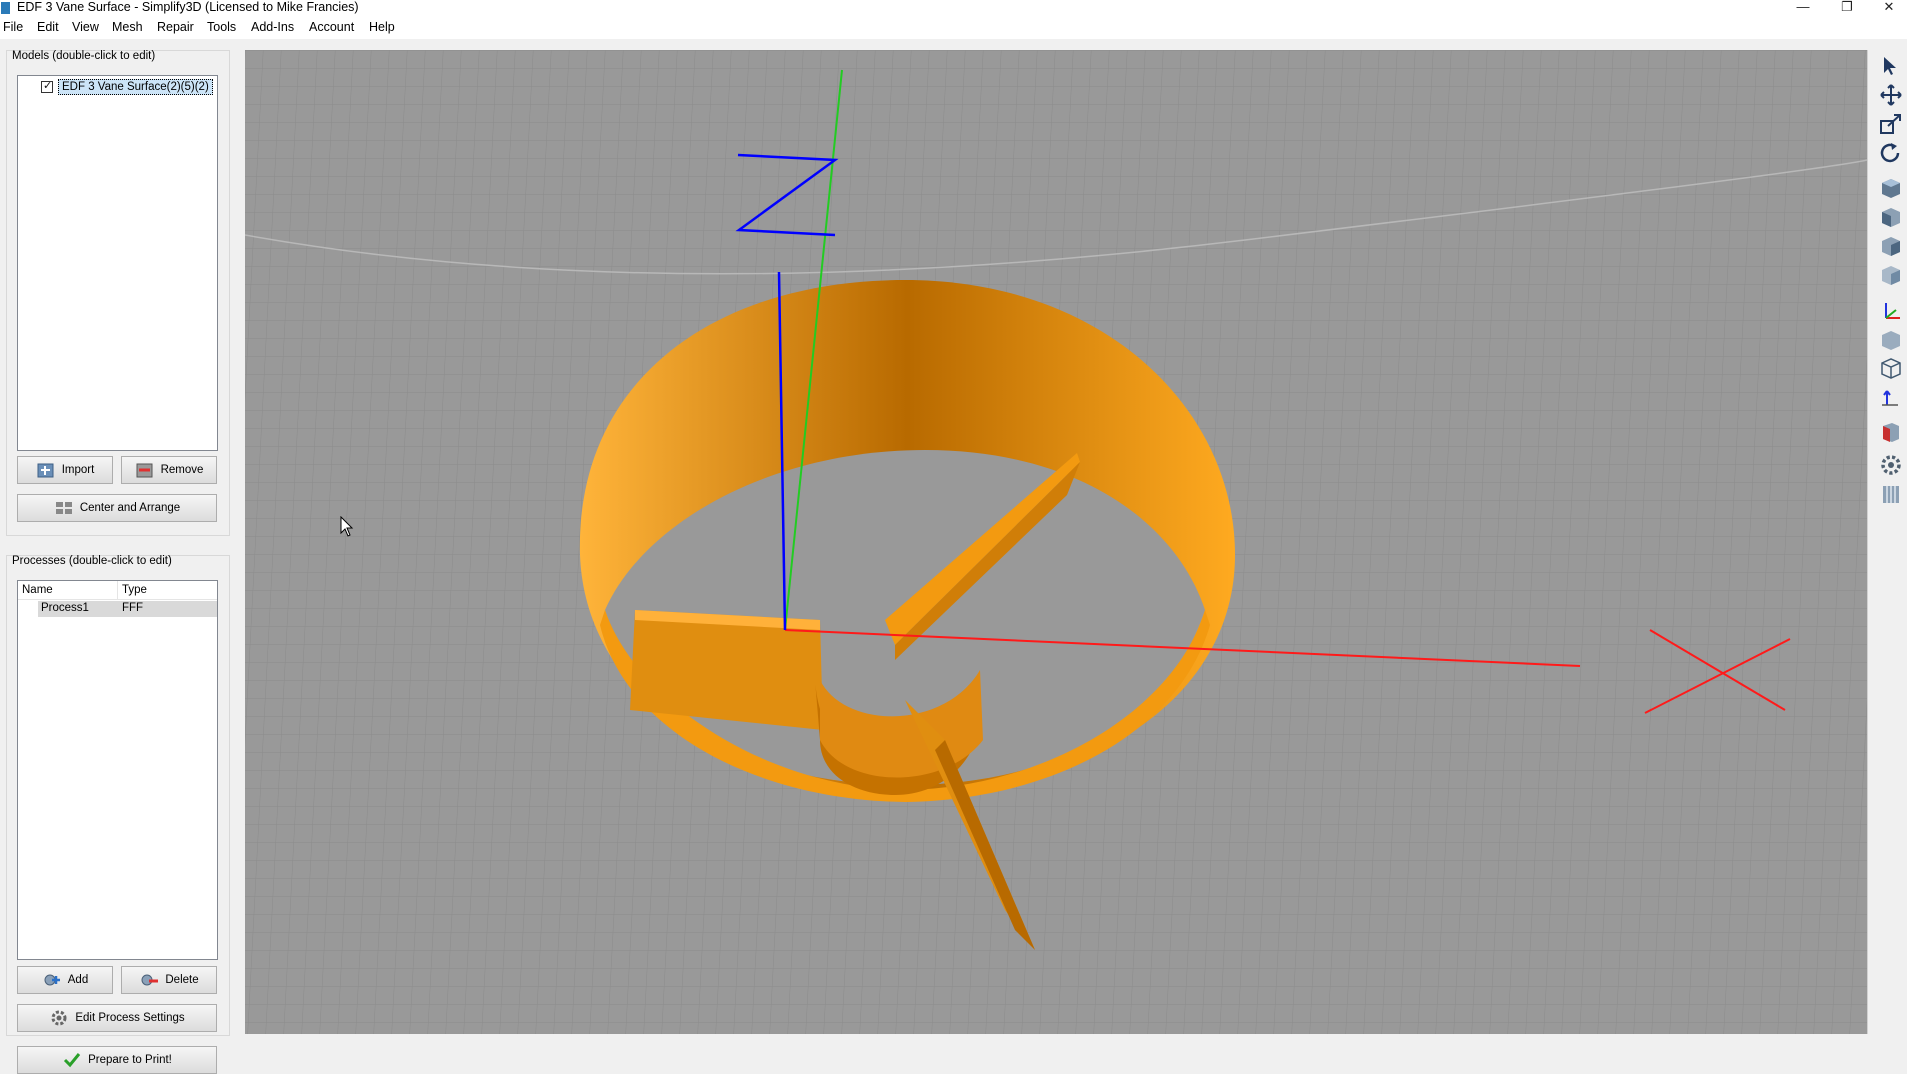 The height and width of the screenshot is (1074, 1907). Describe the element at coordinates (92, 561) in the screenshot. I see `processes-group-label: Processes (double-click to edit)` at that location.